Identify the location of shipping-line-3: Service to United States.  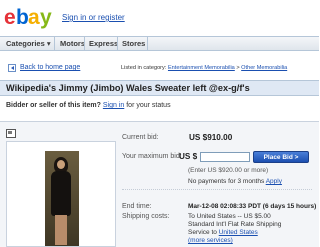
(223, 232).